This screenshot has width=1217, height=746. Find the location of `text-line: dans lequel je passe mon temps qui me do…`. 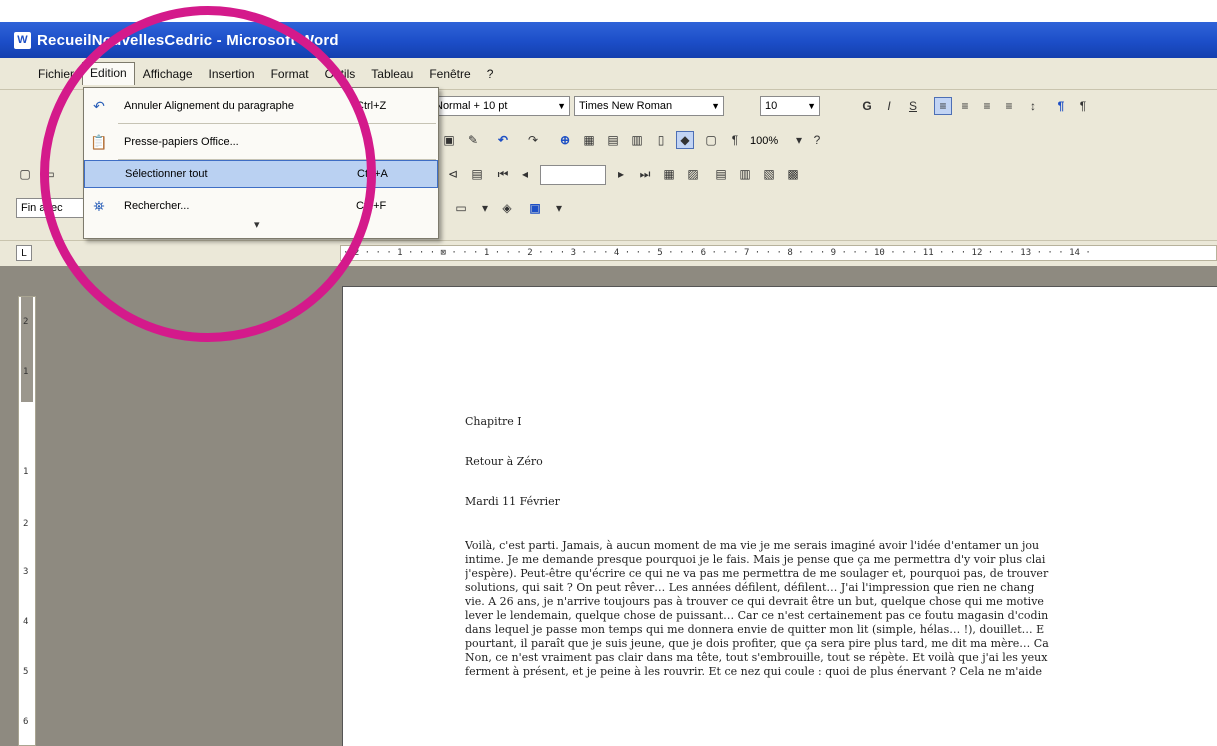

text-line: dans lequel je passe mon temps qui me do… is located at coordinates (755, 629).